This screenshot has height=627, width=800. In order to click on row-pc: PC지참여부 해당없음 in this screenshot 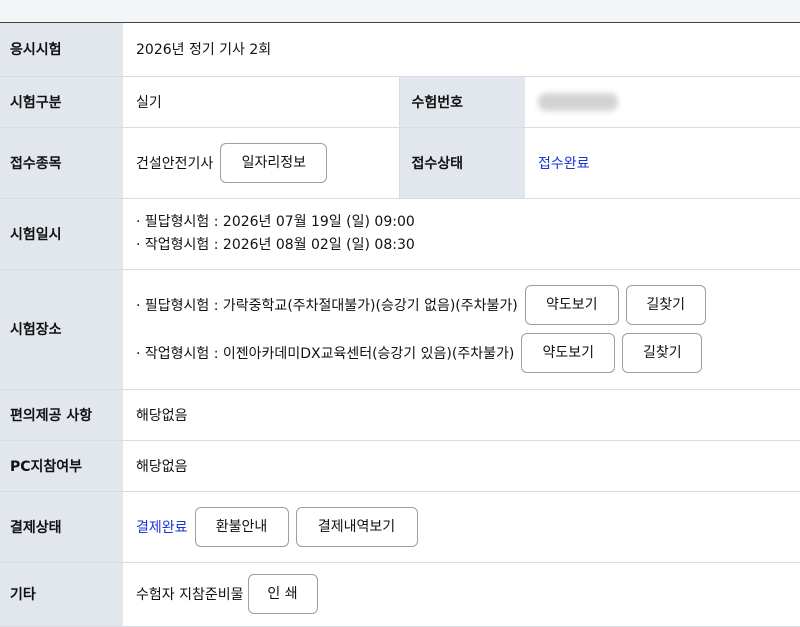, I will do `click(400, 466)`.